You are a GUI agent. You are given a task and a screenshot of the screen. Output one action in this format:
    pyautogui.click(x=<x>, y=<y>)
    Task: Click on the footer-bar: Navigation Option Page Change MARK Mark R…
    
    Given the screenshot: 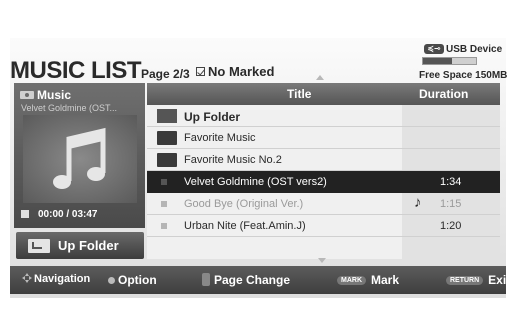 What is the action you would take?
    pyautogui.click(x=260, y=280)
    